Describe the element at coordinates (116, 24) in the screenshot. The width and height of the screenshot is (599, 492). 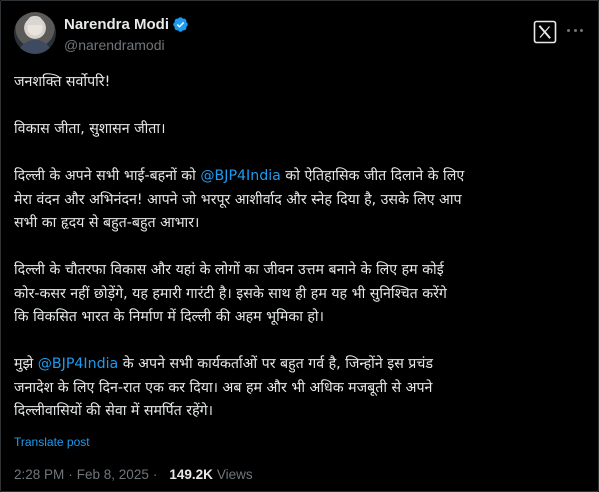
I see `author-display-name: Narendra Modi` at that location.